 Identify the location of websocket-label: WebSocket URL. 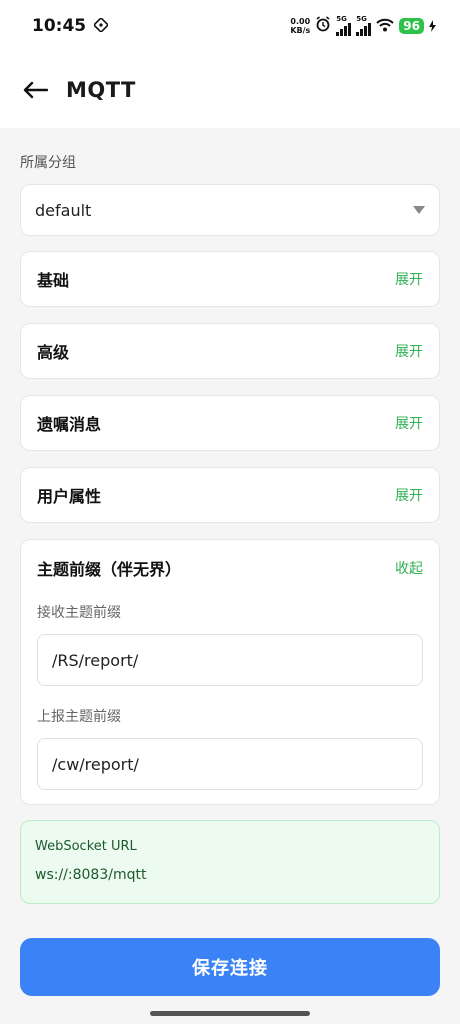
(86, 846).